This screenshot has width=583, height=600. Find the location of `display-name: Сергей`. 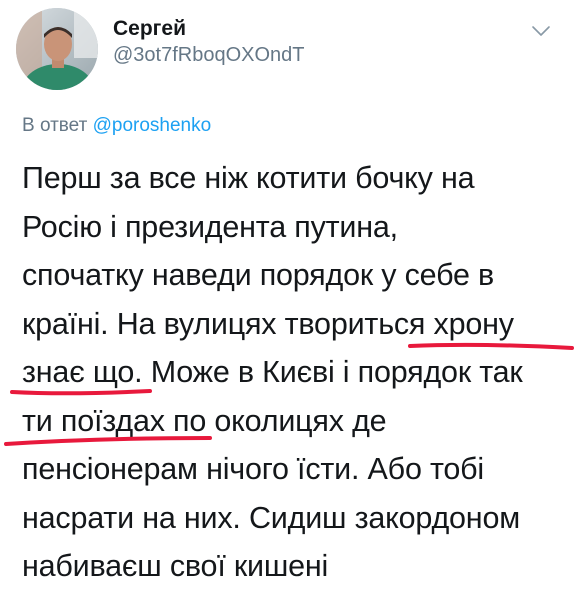

display-name: Сергей is located at coordinates (209, 29).